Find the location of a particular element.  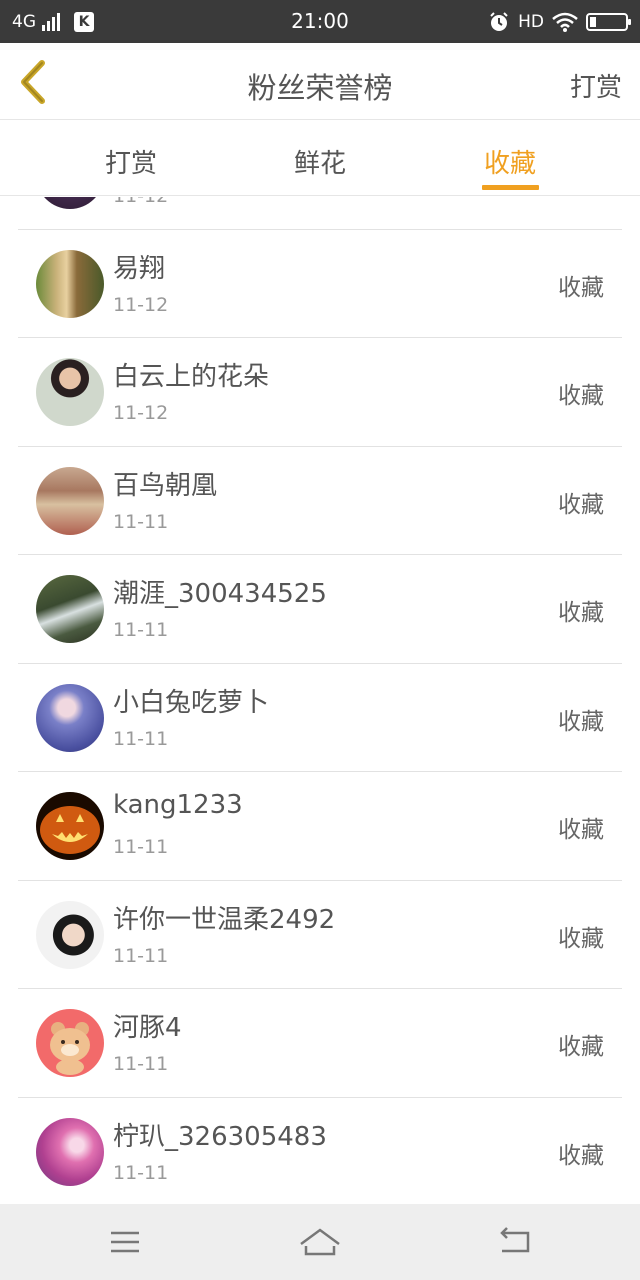

menu-button is located at coordinates (125, 1242).